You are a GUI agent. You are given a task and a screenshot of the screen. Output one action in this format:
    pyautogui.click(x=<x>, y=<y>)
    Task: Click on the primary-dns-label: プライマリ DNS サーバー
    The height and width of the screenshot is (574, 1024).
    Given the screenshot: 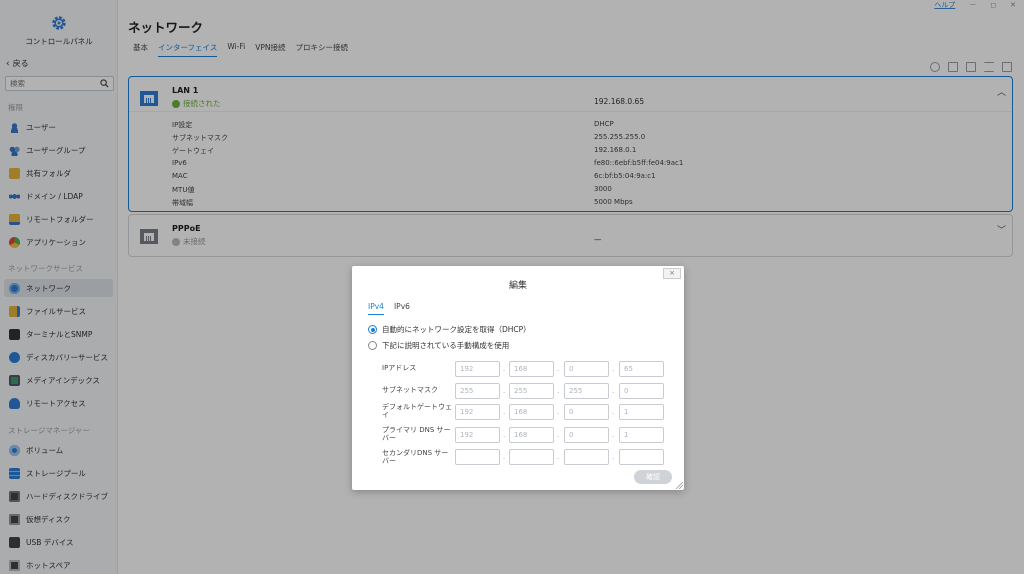 What is the action you would take?
    pyautogui.click(x=416, y=434)
    